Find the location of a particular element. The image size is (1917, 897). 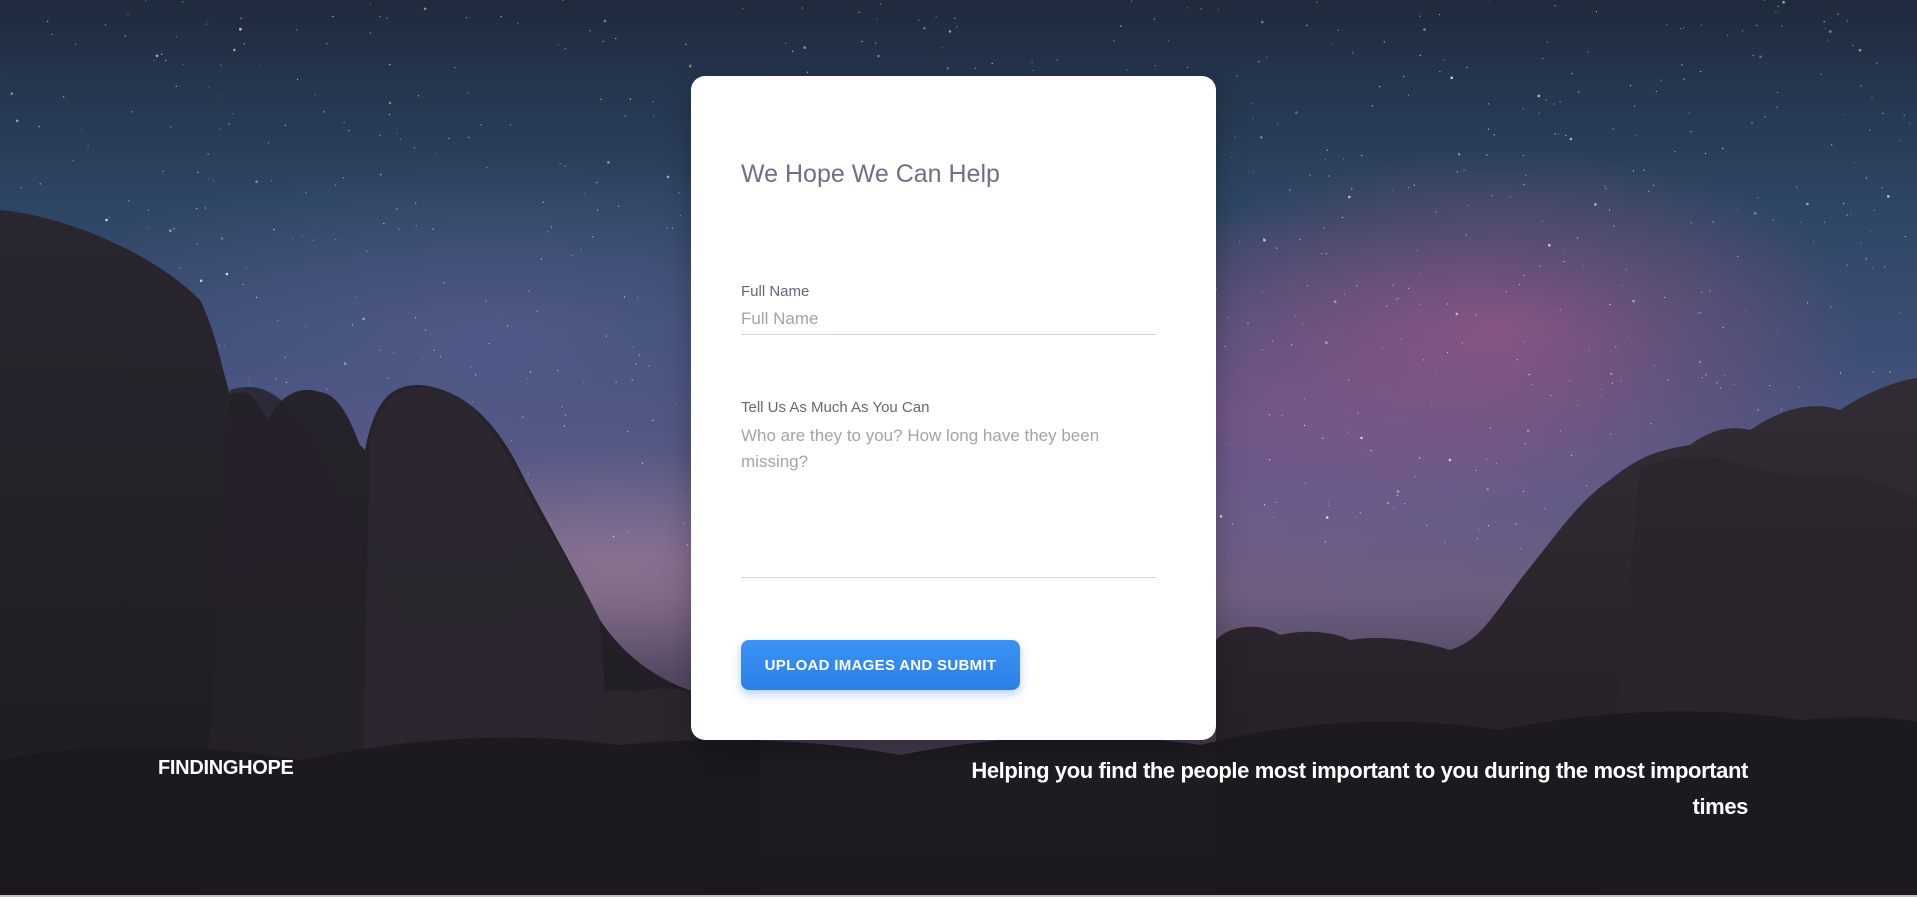

story-textarea is located at coordinates (948, 500).